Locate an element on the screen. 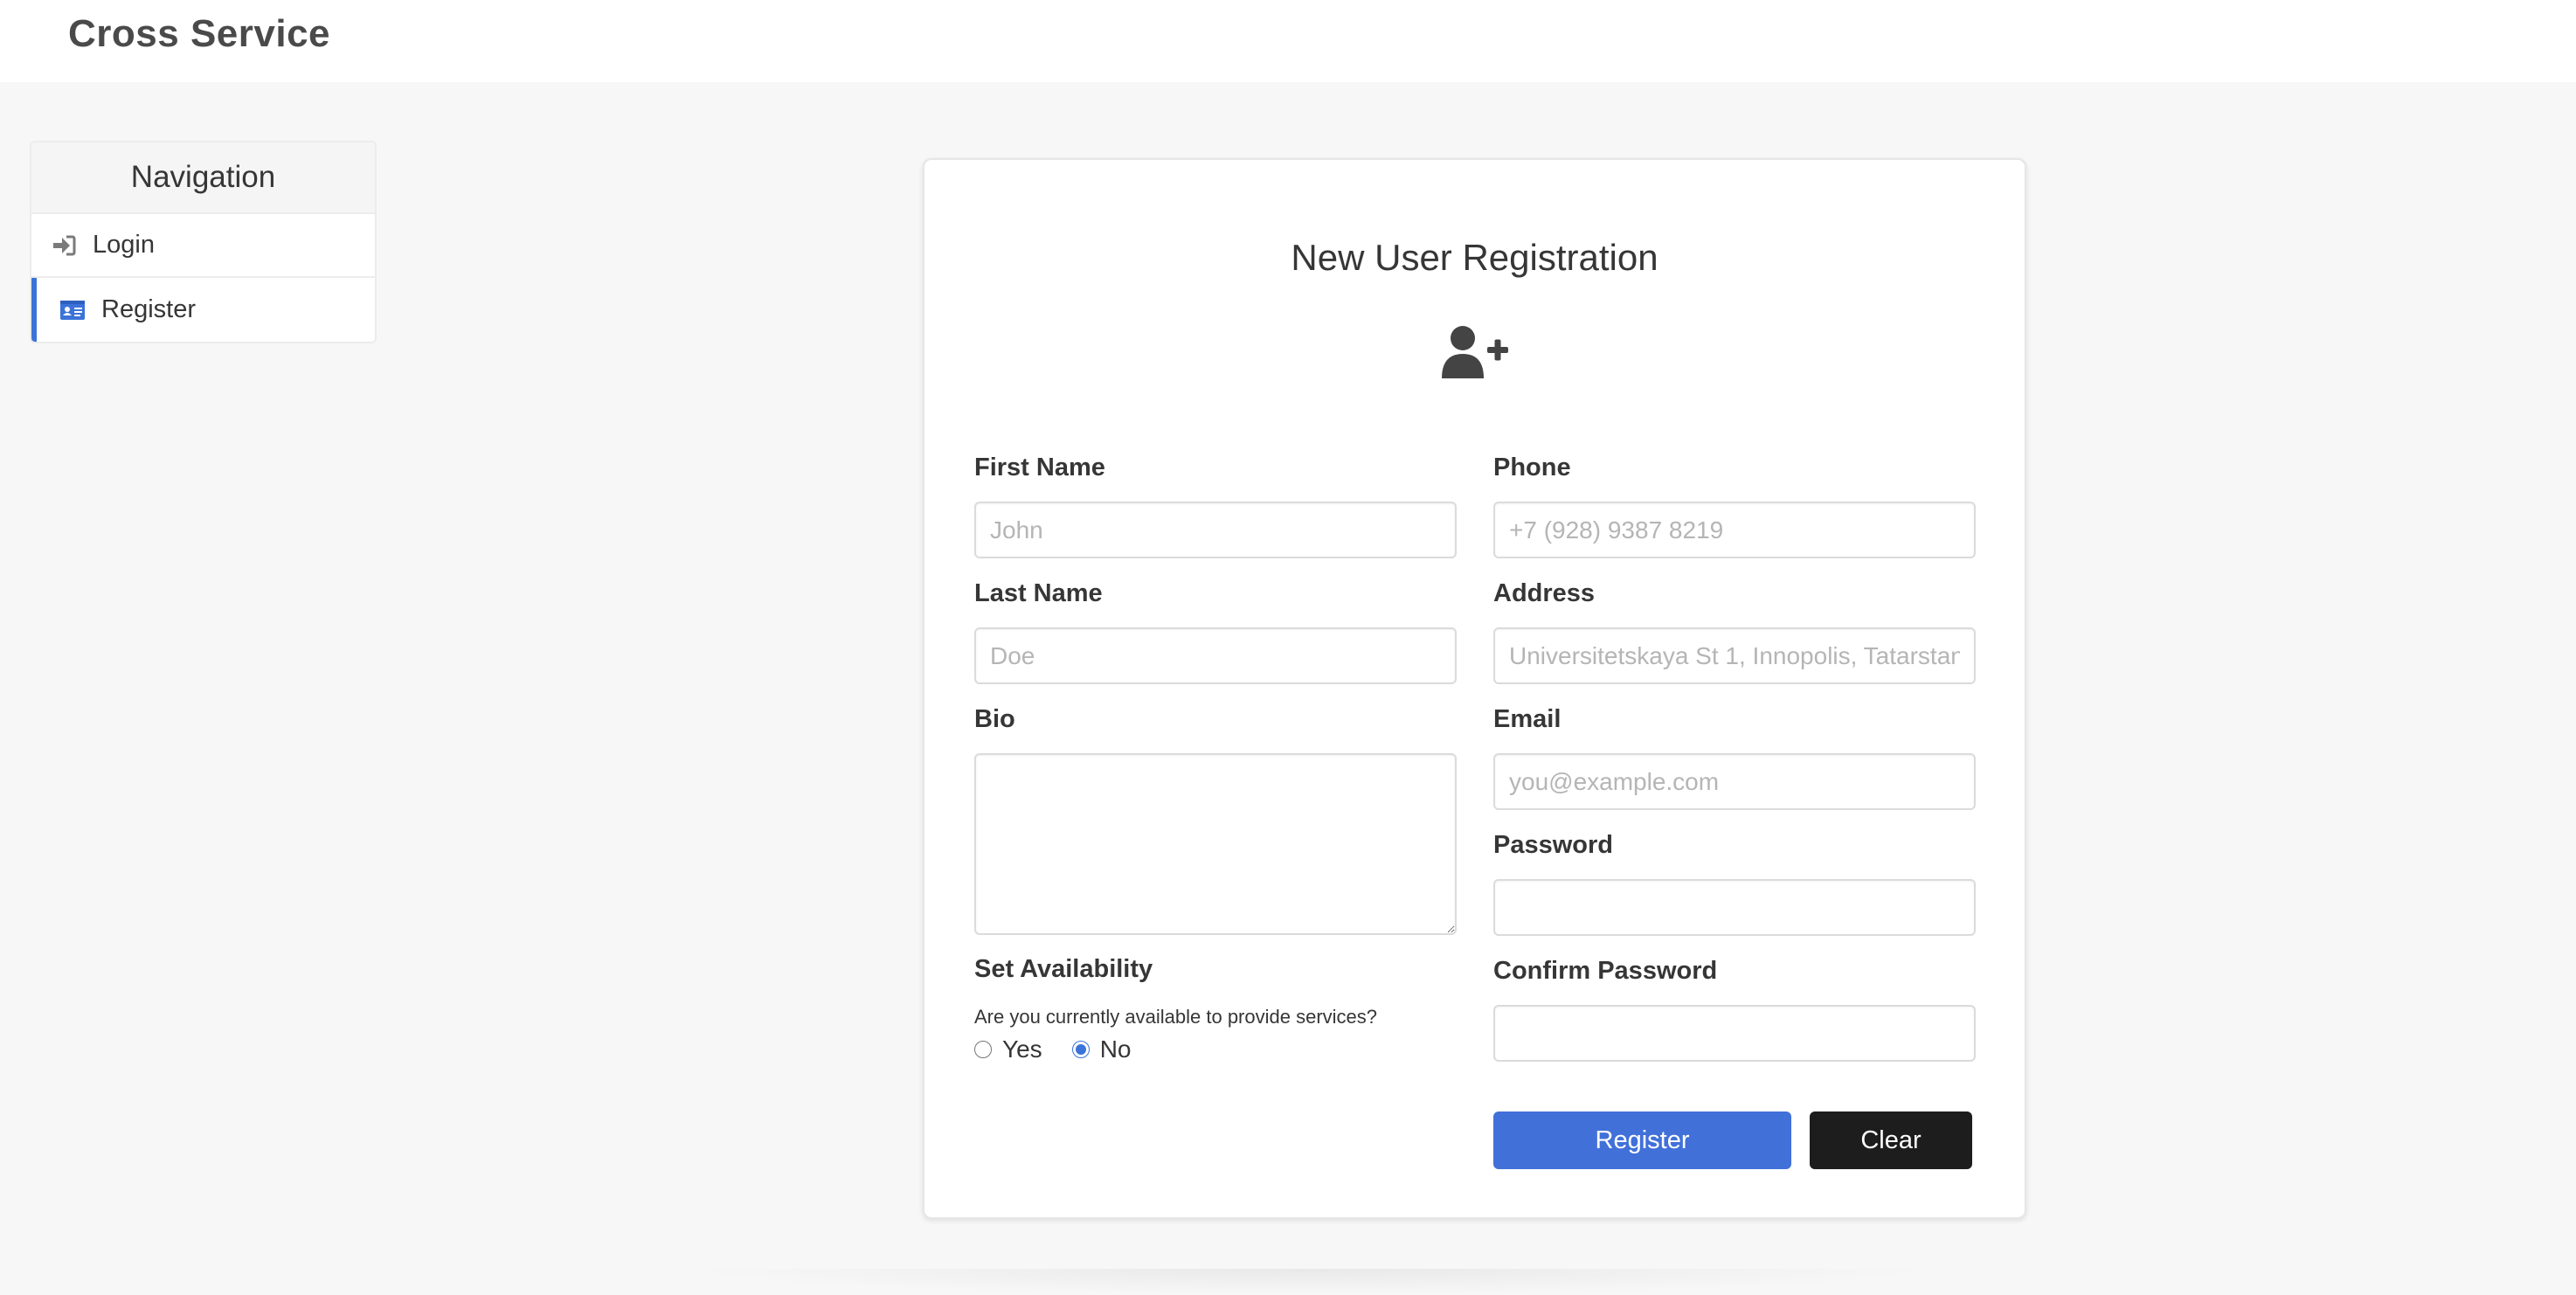 This screenshot has height=1295, width=2576. sign-in-icon is located at coordinates (64, 245).